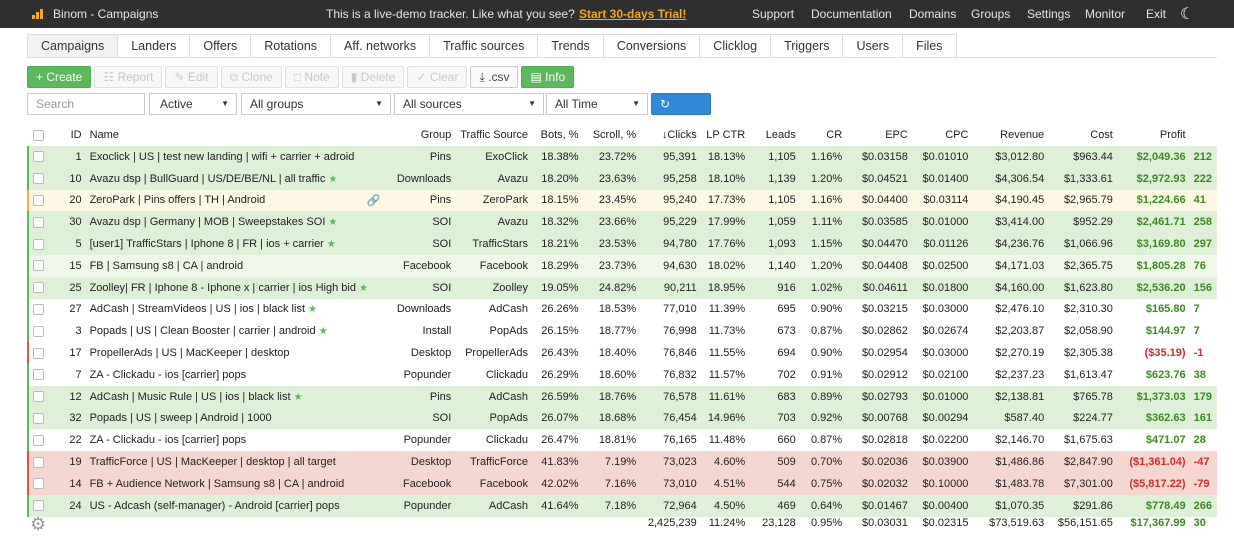  Describe the element at coordinates (1153, 135) in the screenshot. I see `col-profit: Profit` at that location.